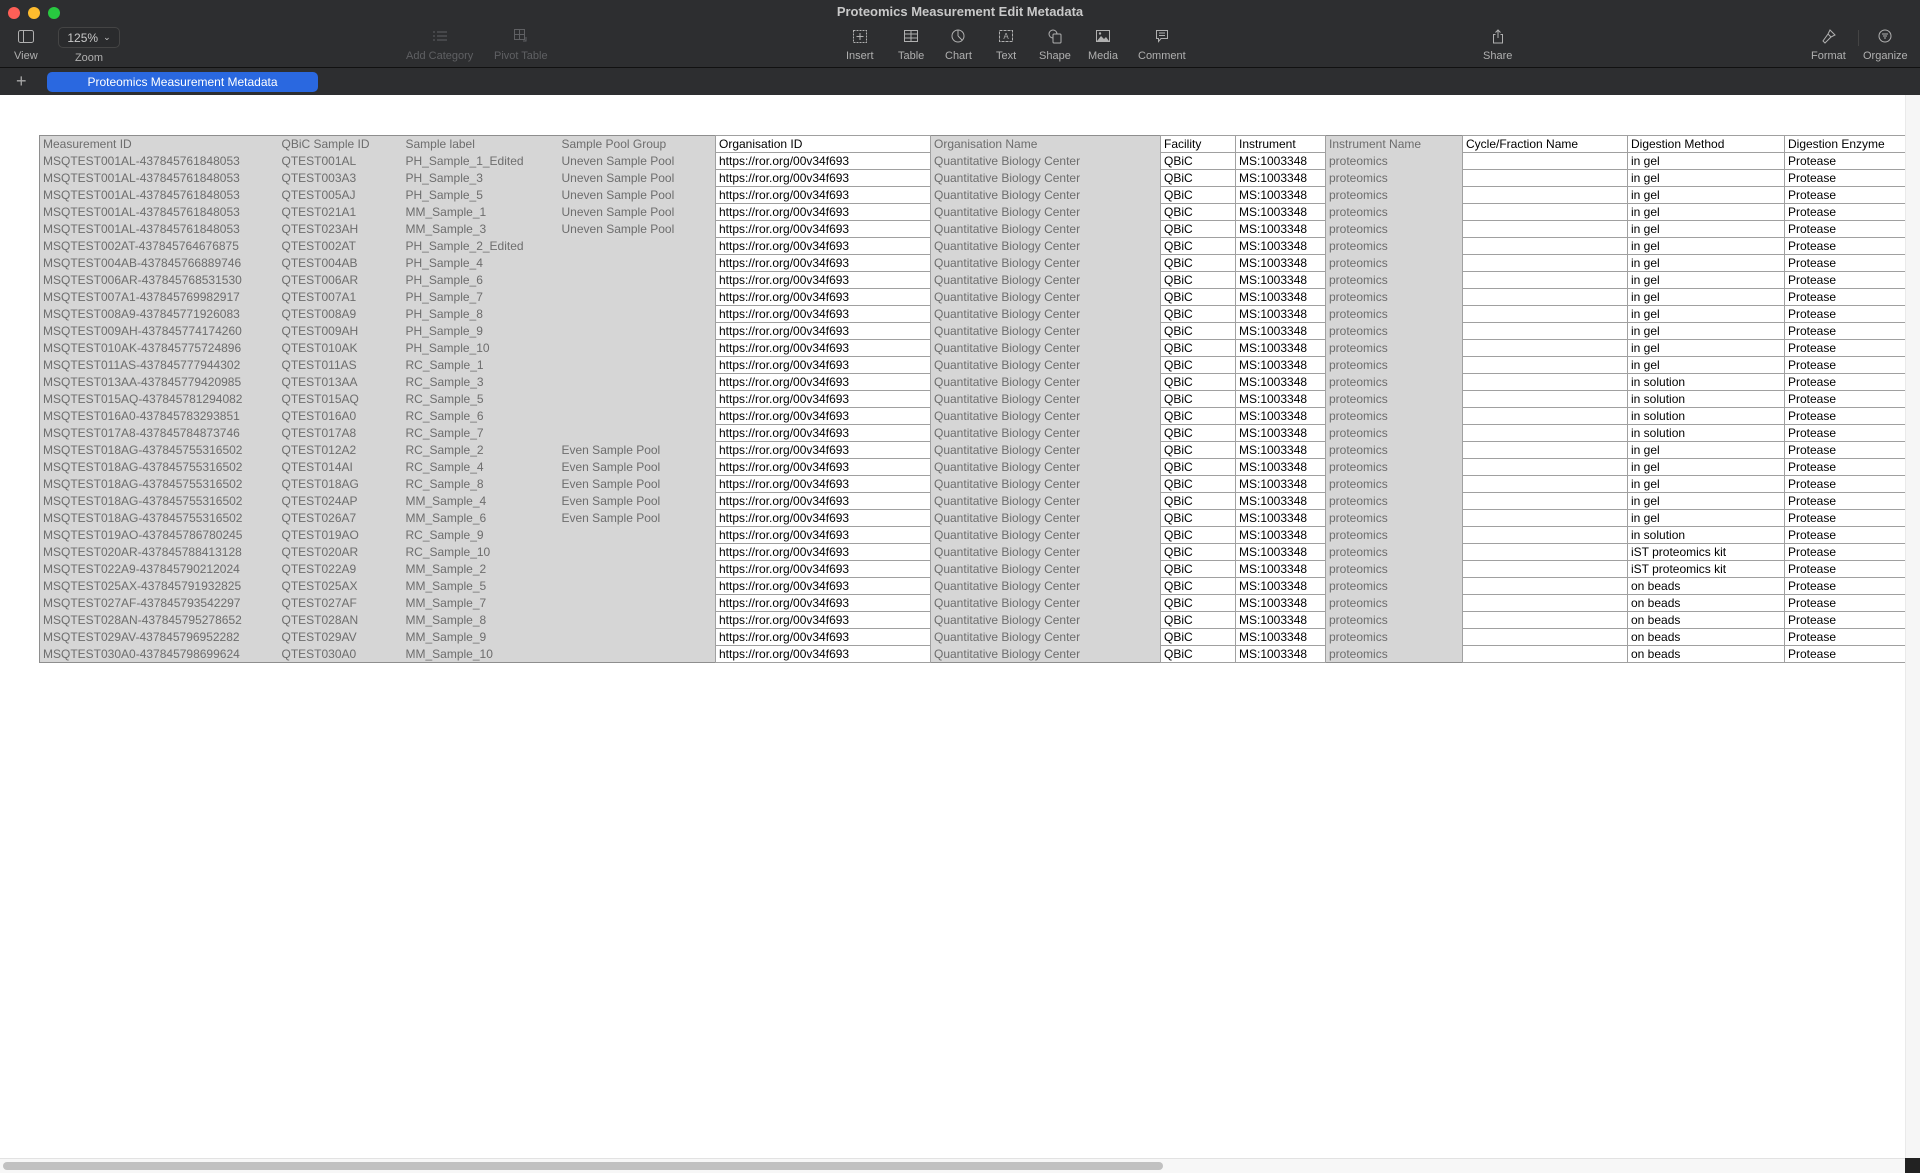  I want to click on pivot-table-button: Pivot Table, so click(521, 44).